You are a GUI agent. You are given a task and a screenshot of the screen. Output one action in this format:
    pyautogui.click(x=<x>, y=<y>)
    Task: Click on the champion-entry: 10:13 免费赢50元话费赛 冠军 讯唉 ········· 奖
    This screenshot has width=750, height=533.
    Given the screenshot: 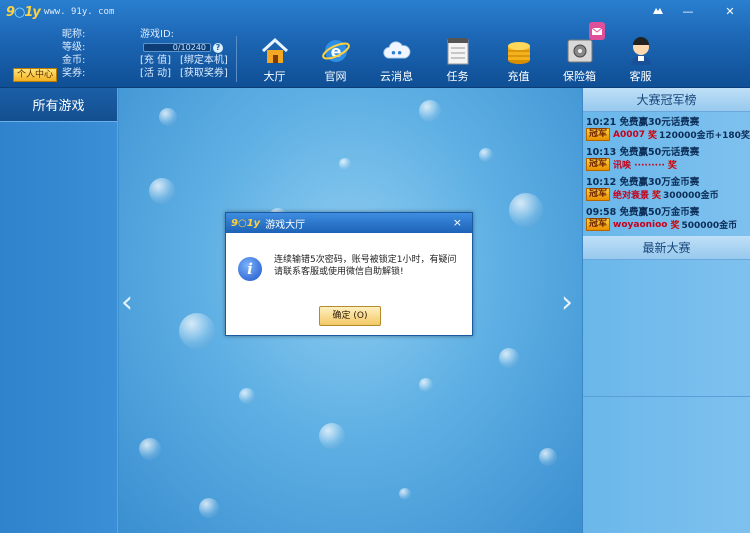 What is the action you would take?
    pyautogui.click(x=666, y=157)
    